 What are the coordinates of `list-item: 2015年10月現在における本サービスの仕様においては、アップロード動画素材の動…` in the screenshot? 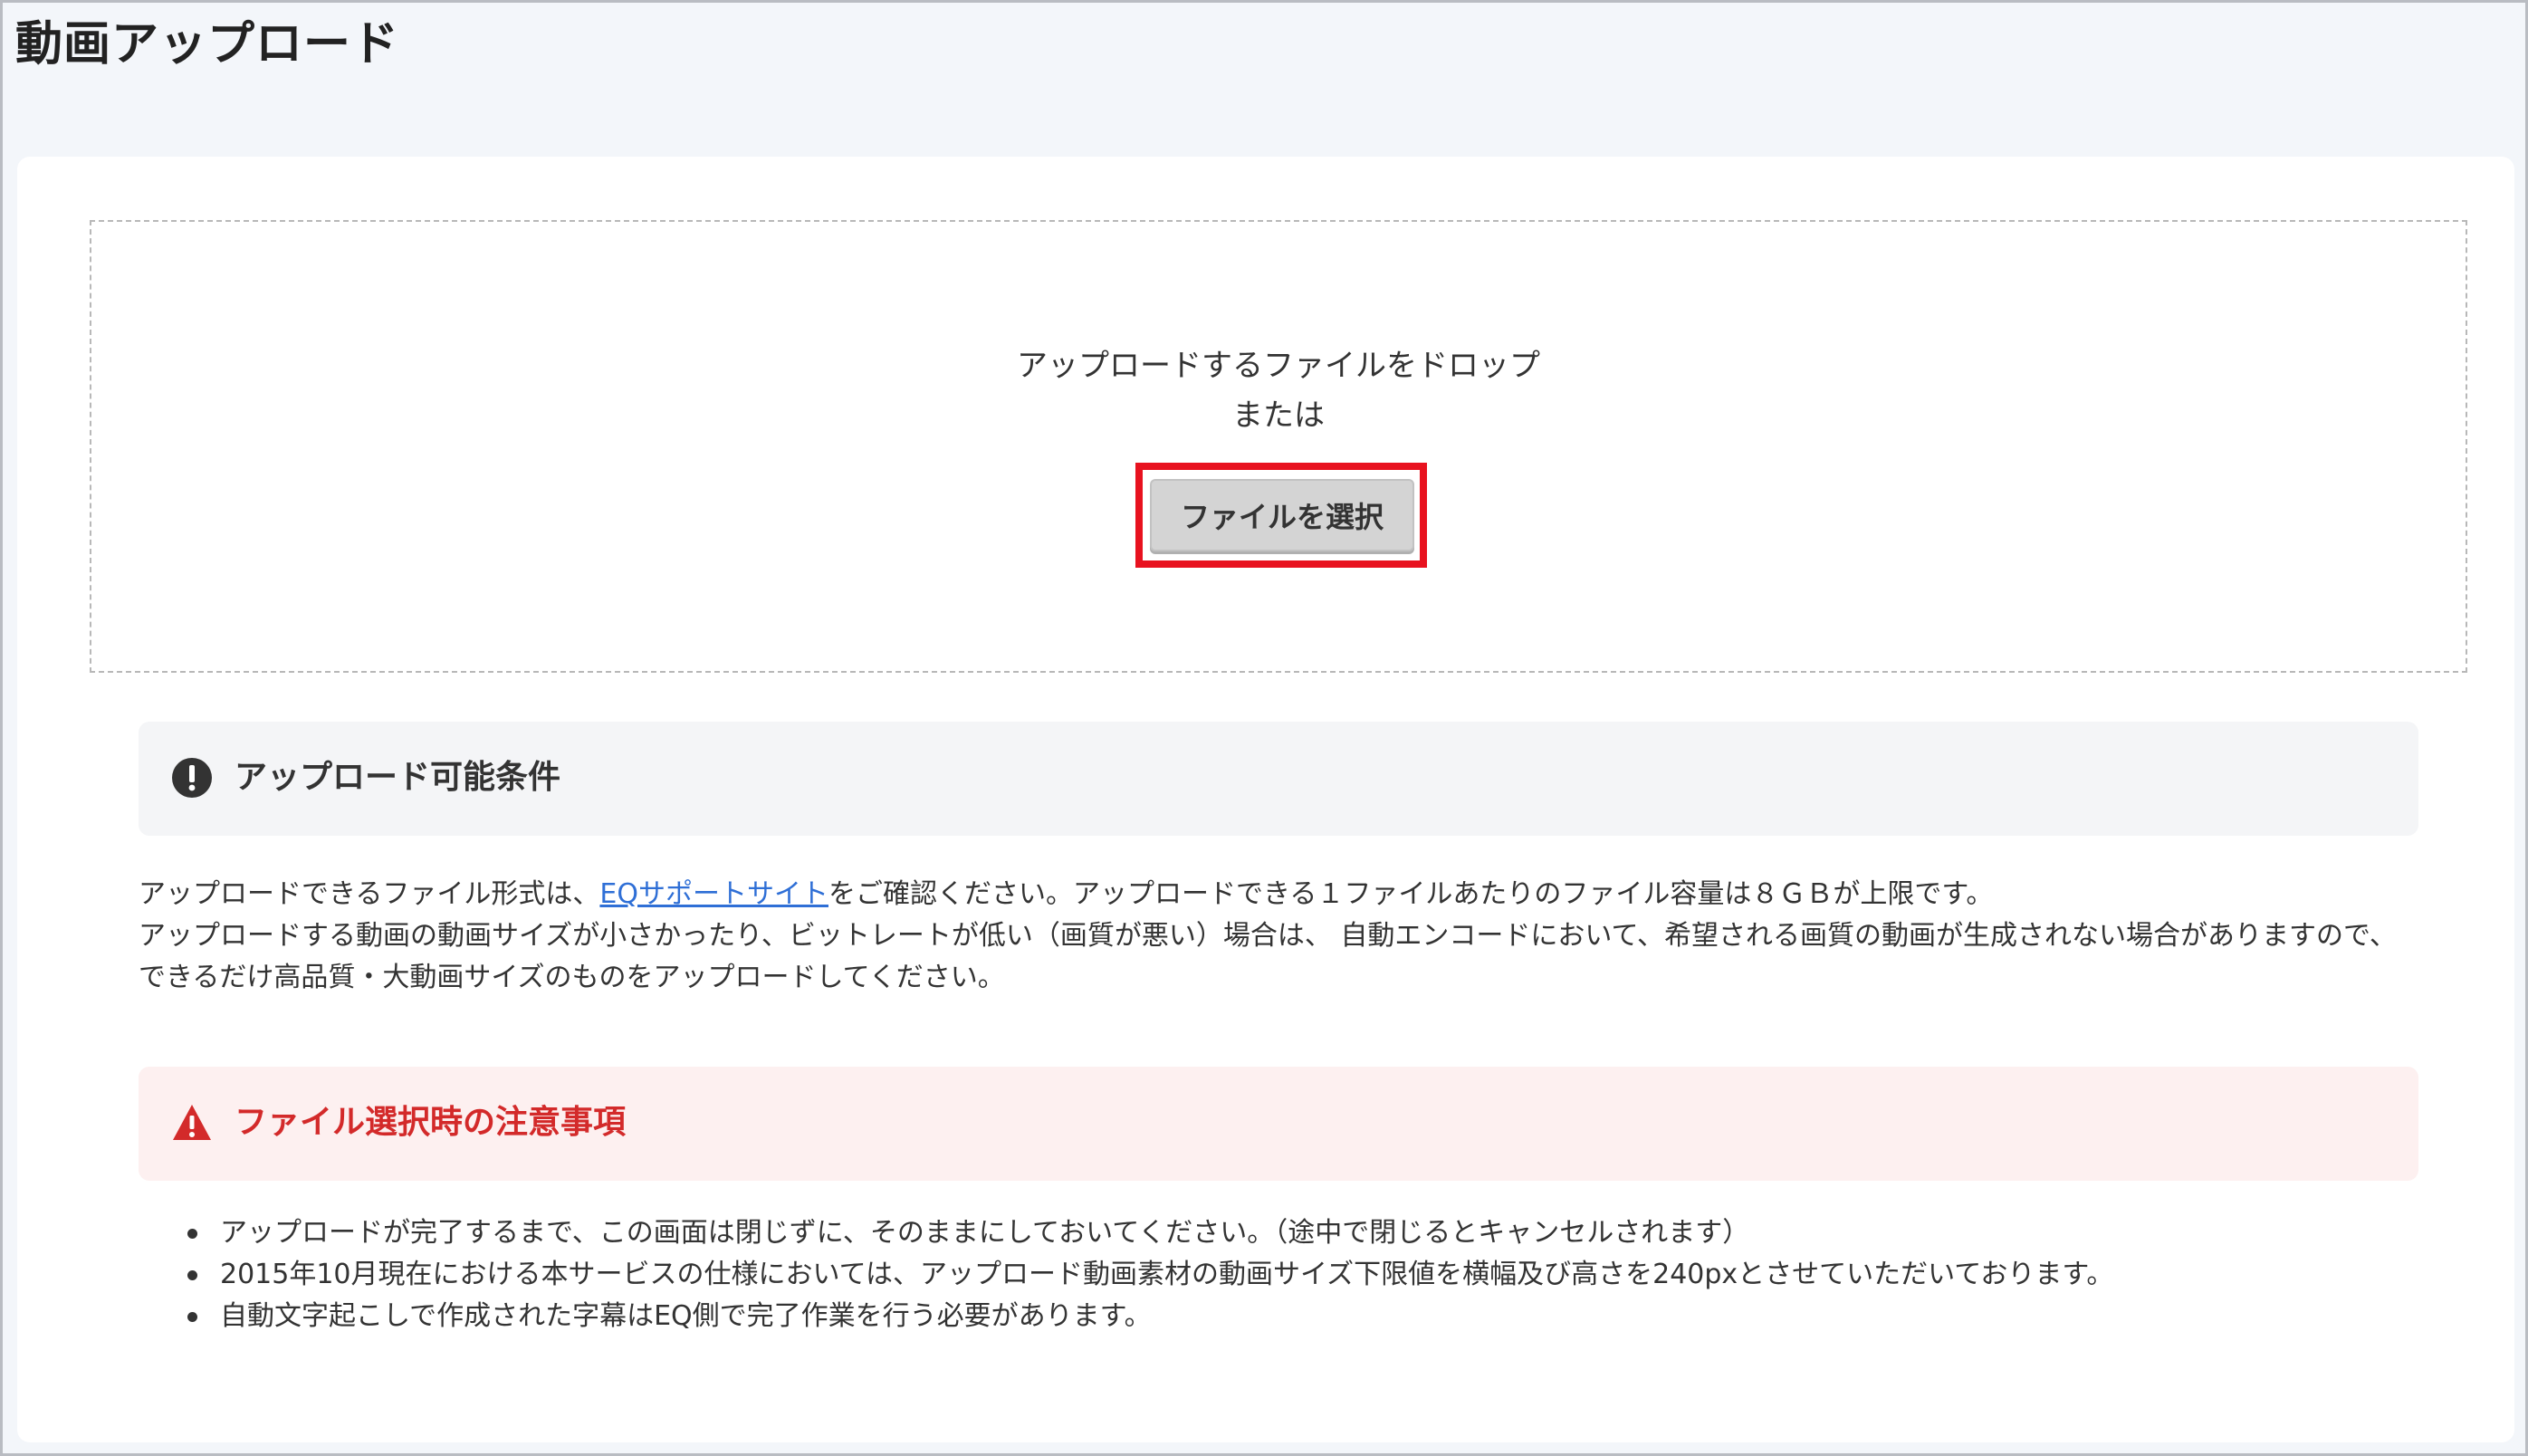 It's located at (1284, 1275).